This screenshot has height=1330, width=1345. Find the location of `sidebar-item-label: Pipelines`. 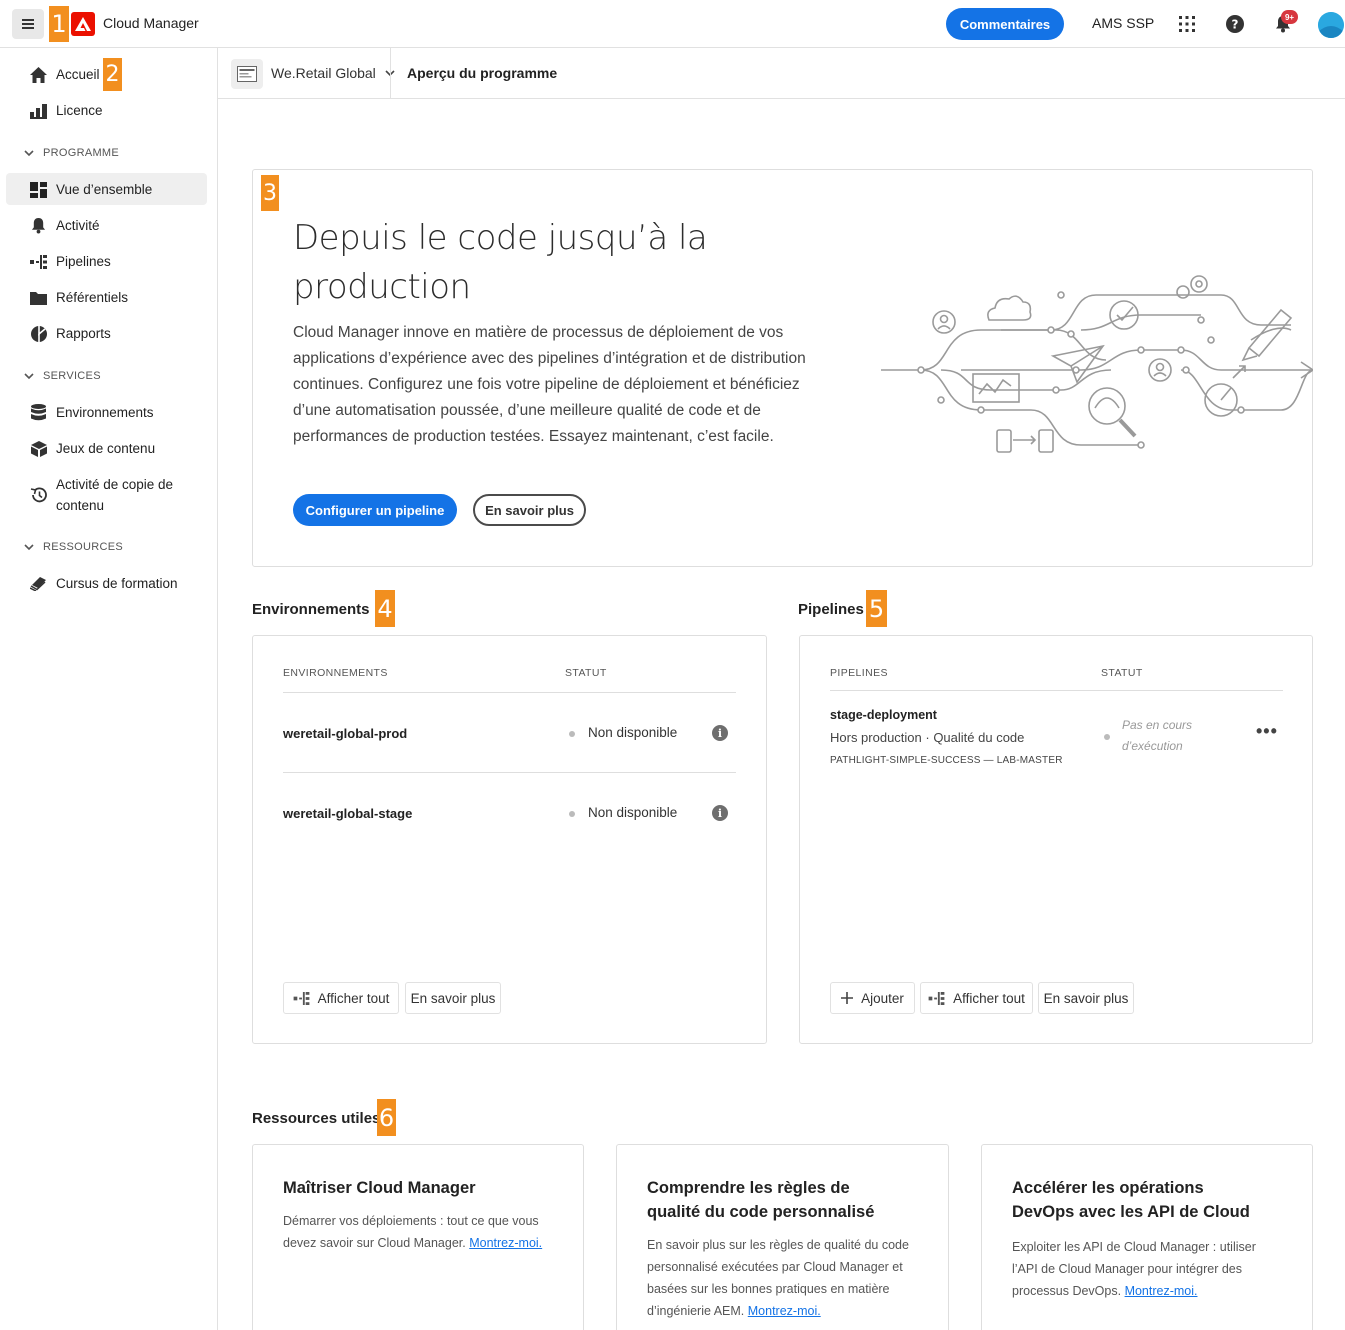

sidebar-item-label: Pipelines is located at coordinates (83, 261).